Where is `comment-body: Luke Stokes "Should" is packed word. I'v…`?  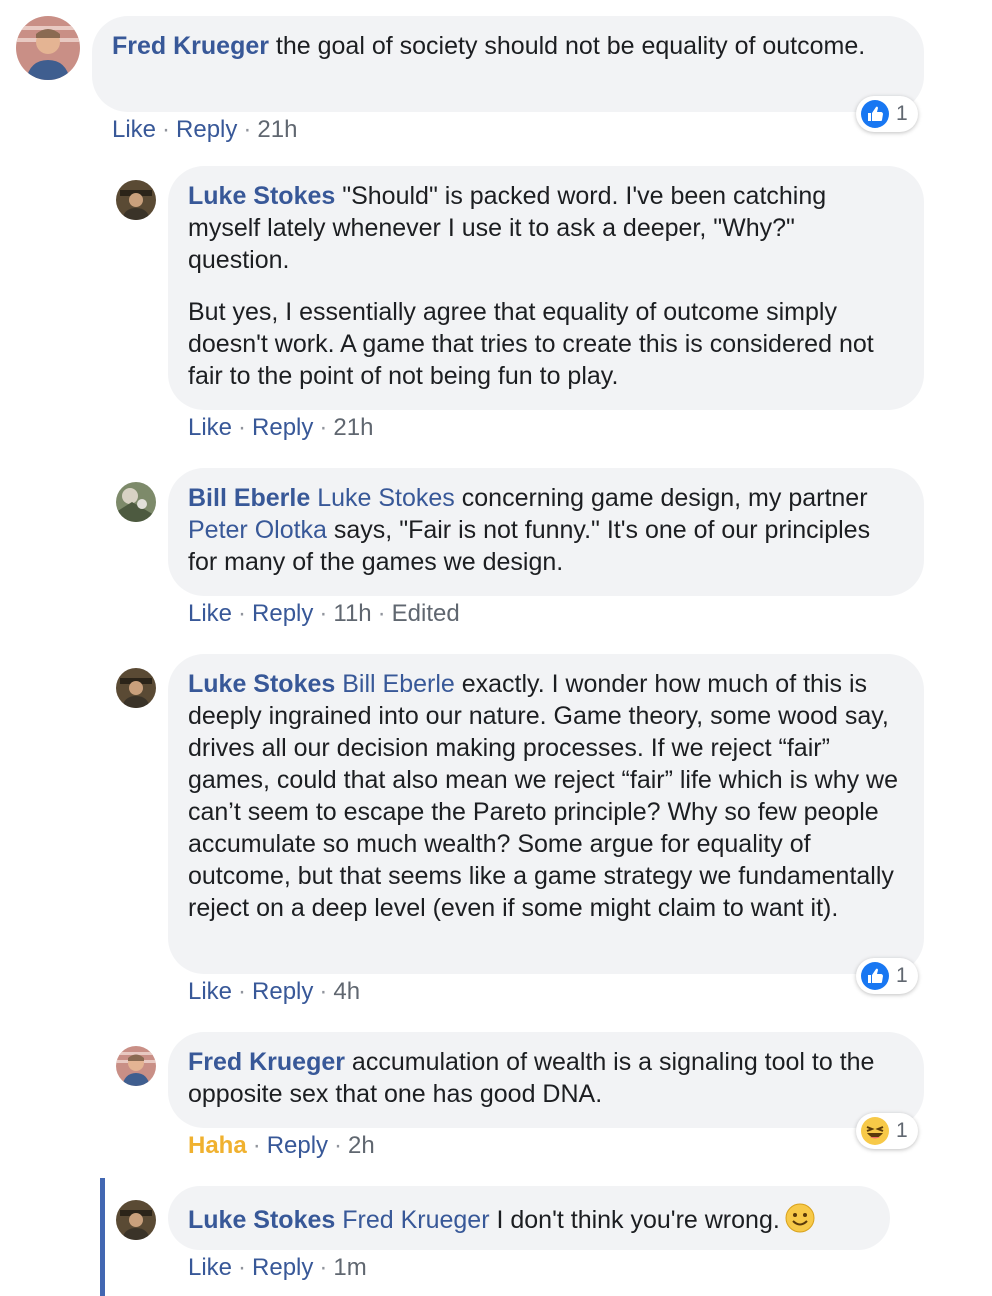 comment-body: Luke Stokes "Should" is packed word. I'v… is located at coordinates (545, 228).